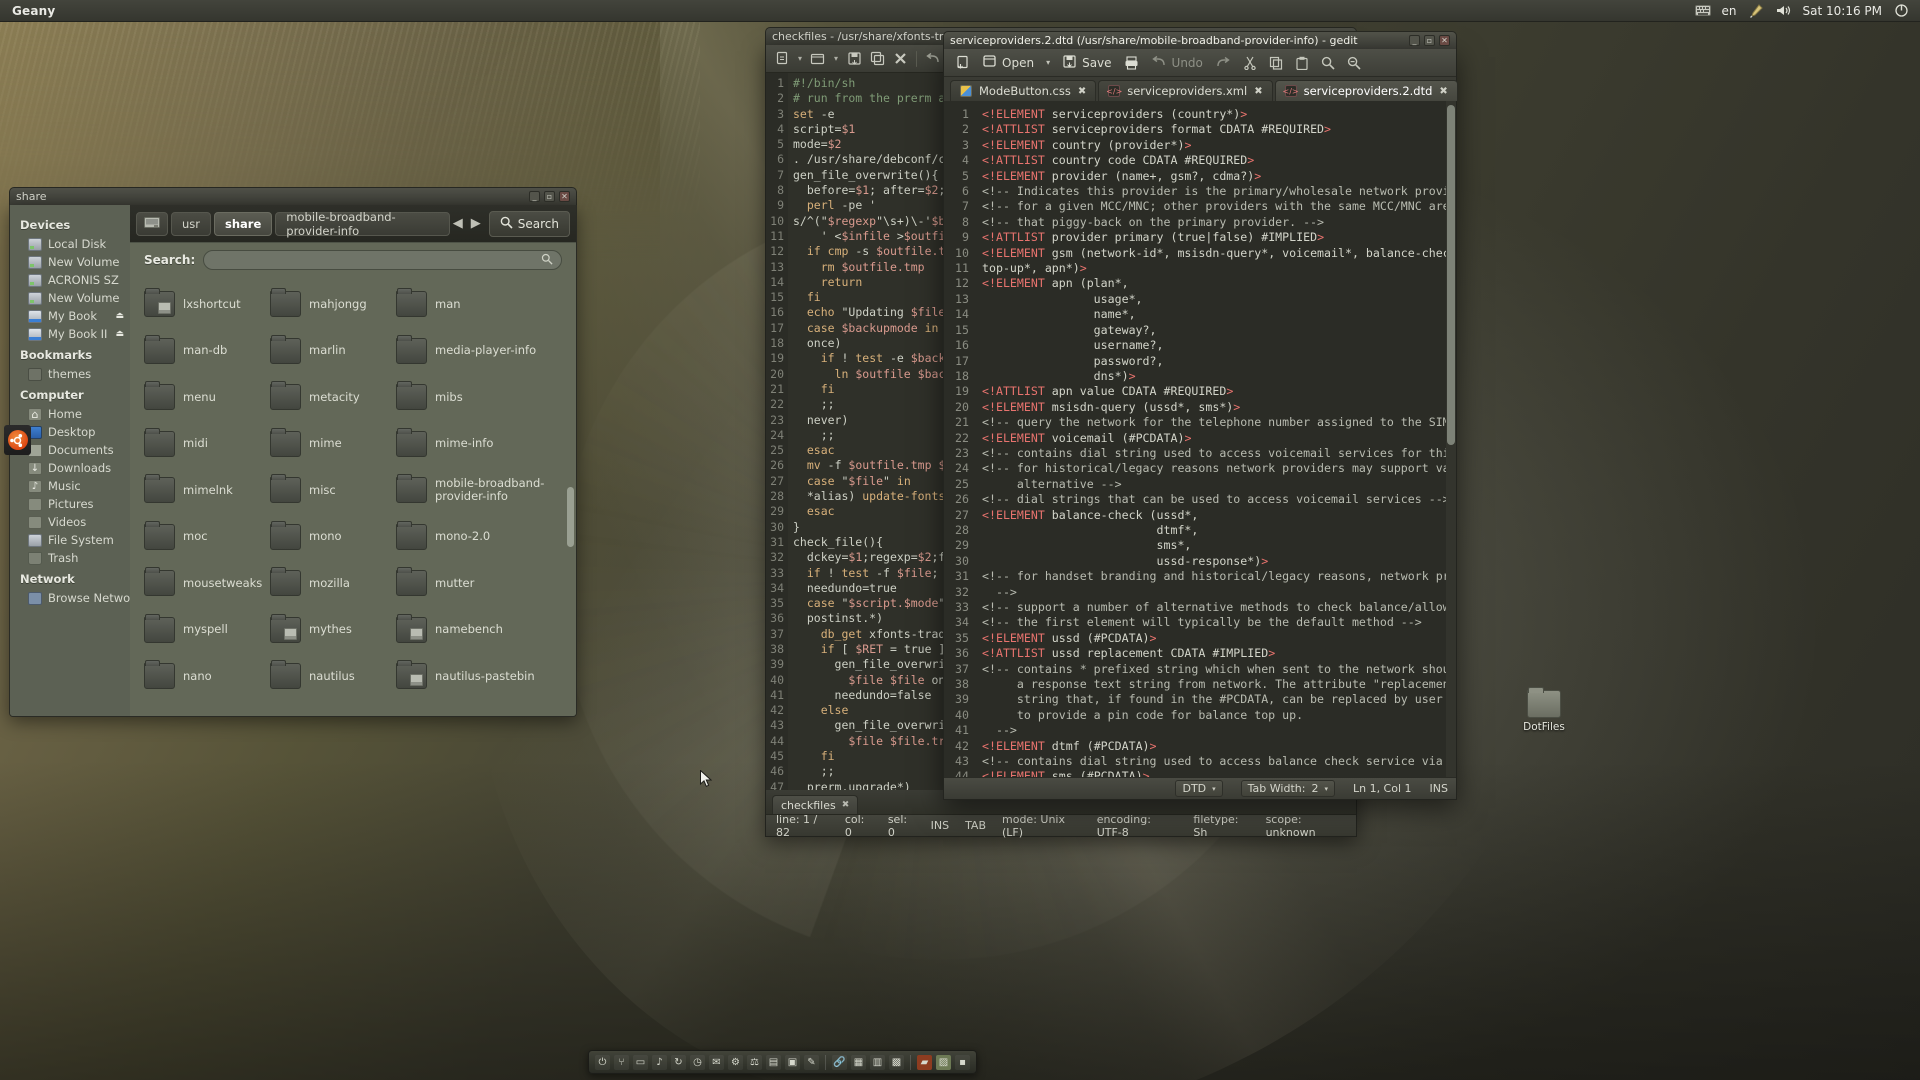 The width and height of the screenshot is (1920, 1080). I want to click on sidebar-item-trash: Trash, so click(70, 558).